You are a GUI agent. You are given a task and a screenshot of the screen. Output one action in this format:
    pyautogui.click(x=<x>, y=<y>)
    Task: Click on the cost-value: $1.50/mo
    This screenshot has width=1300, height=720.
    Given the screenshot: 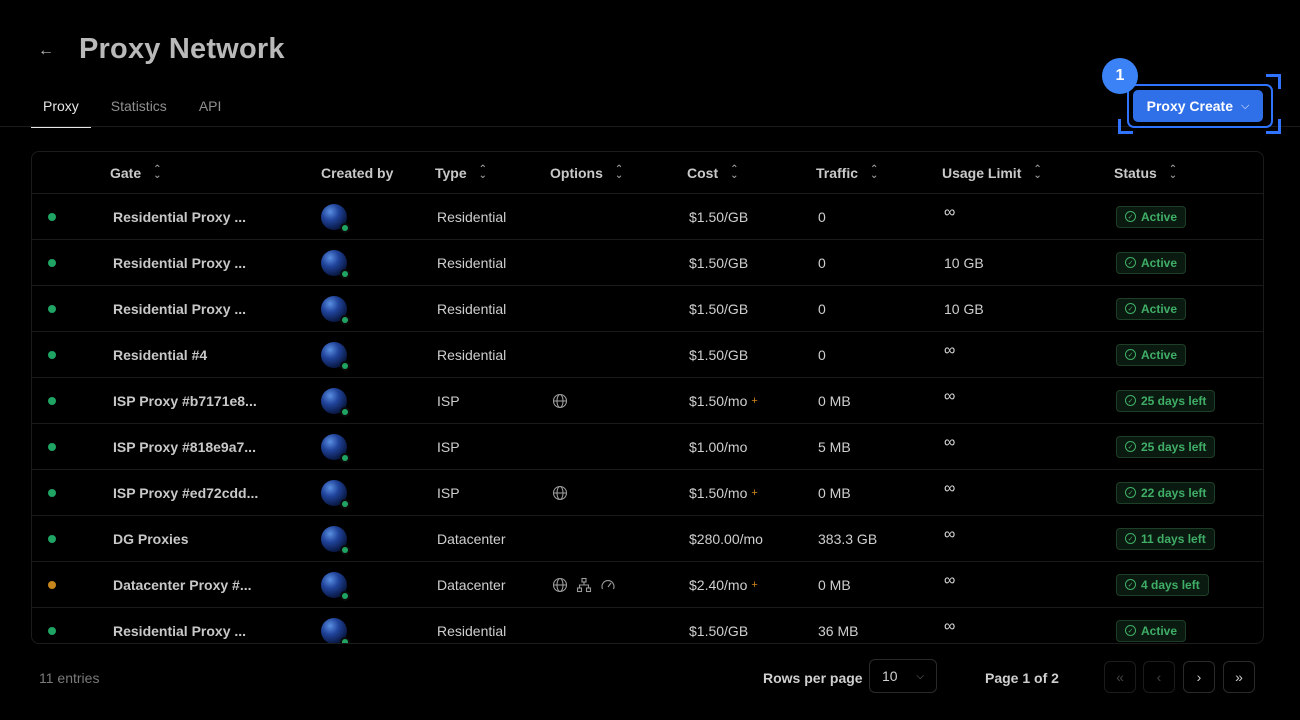 What is the action you would take?
    pyautogui.click(x=718, y=400)
    